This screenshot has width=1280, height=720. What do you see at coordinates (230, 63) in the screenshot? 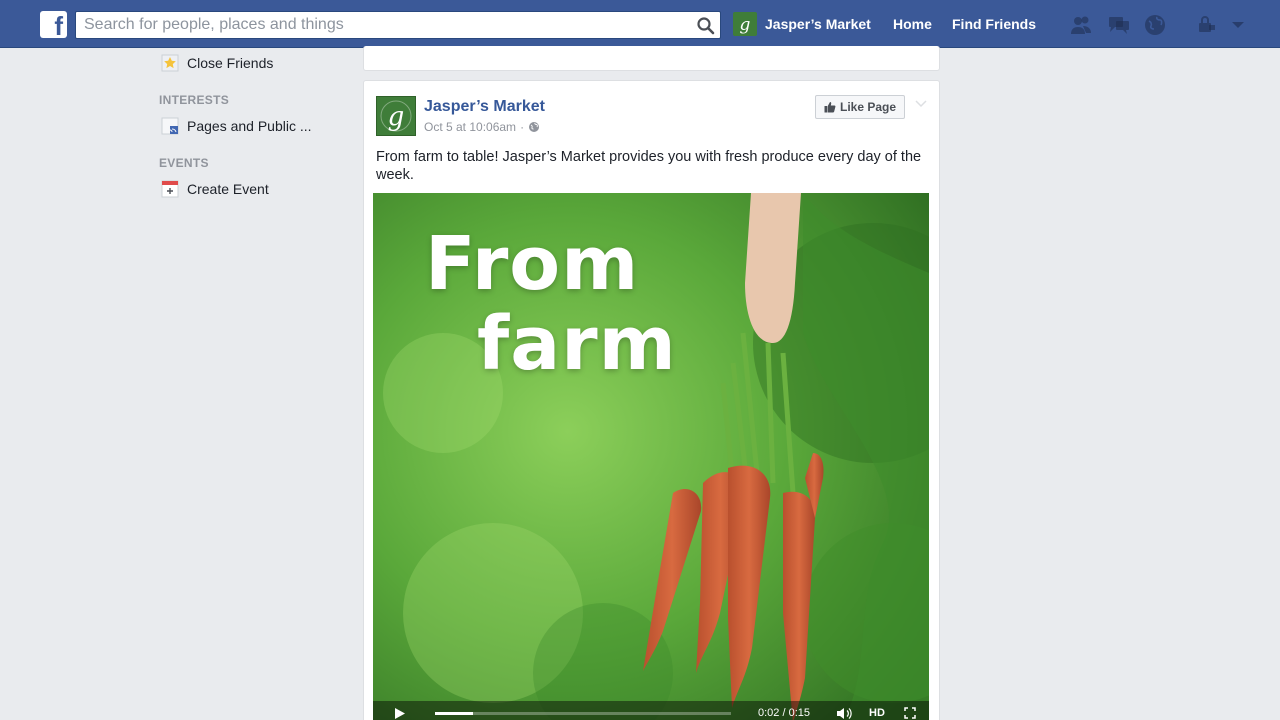
I see `sidebar-item-label: Close Friends` at bounding box center [230, 63].